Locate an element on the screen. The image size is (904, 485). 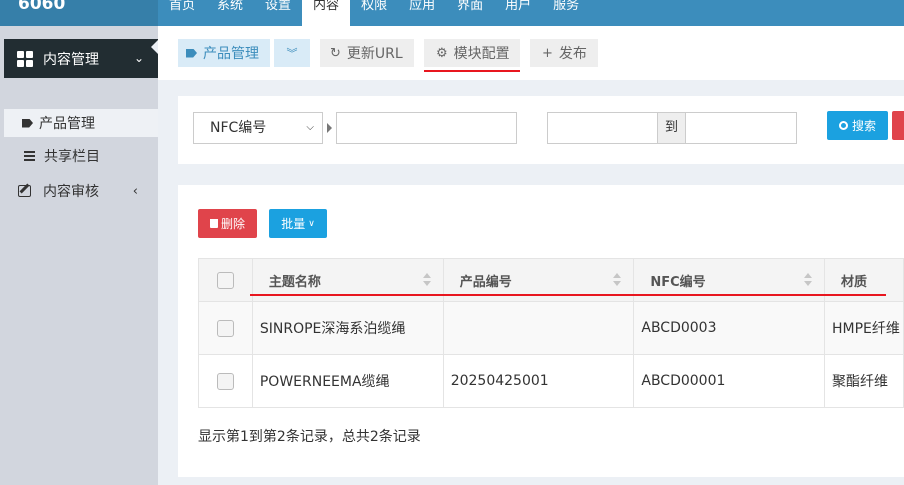
publish-button: + 发布 is located at coordinates (564, 53).